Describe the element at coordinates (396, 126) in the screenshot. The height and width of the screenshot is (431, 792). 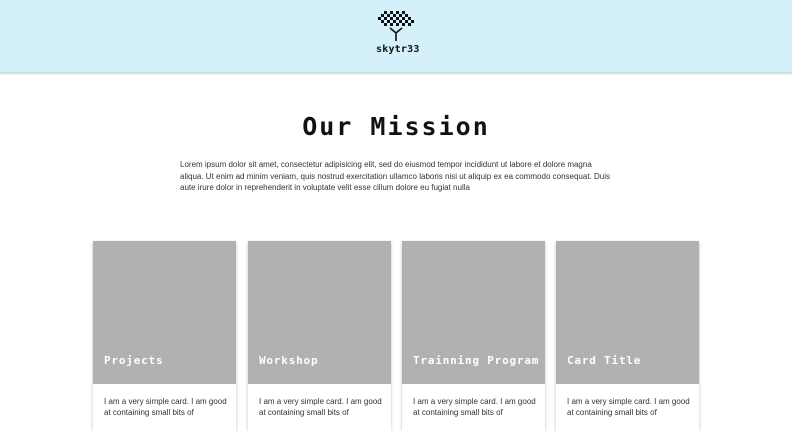
I see `mission-title: Our Mission` at that location.